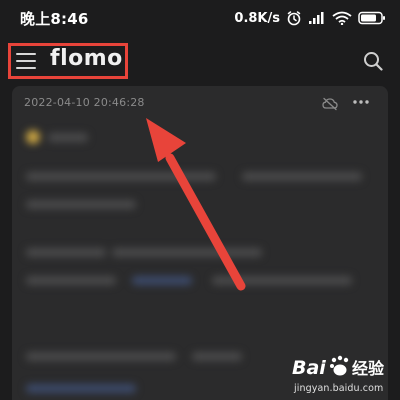 The height and width of the screenshot is (400, 400). What do you see at coordinates (84, 102) in the screenshot?
I see `memo-timestamp: 2022-04-10 20:46:28` at bounding box center [84, 102].